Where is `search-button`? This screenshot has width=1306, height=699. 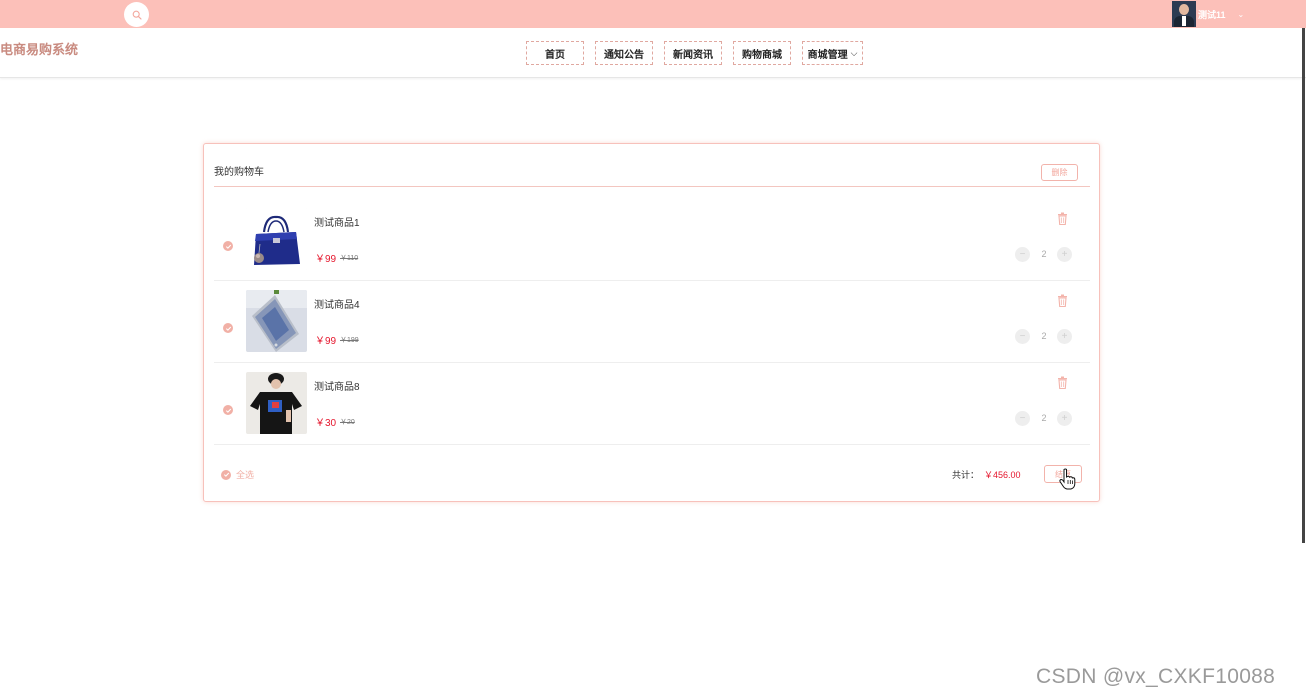 search-button is located at coordinates (136, 14).